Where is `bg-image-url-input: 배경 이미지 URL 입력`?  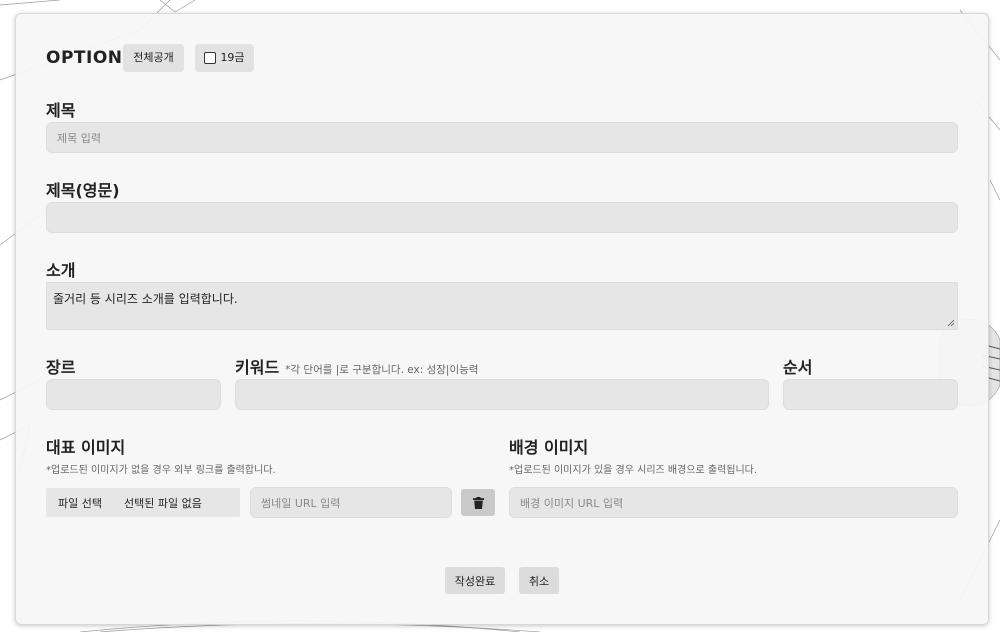
bg-image-url-input: 배경 이미지 URL 입력 is located at coordinates (733, 502).